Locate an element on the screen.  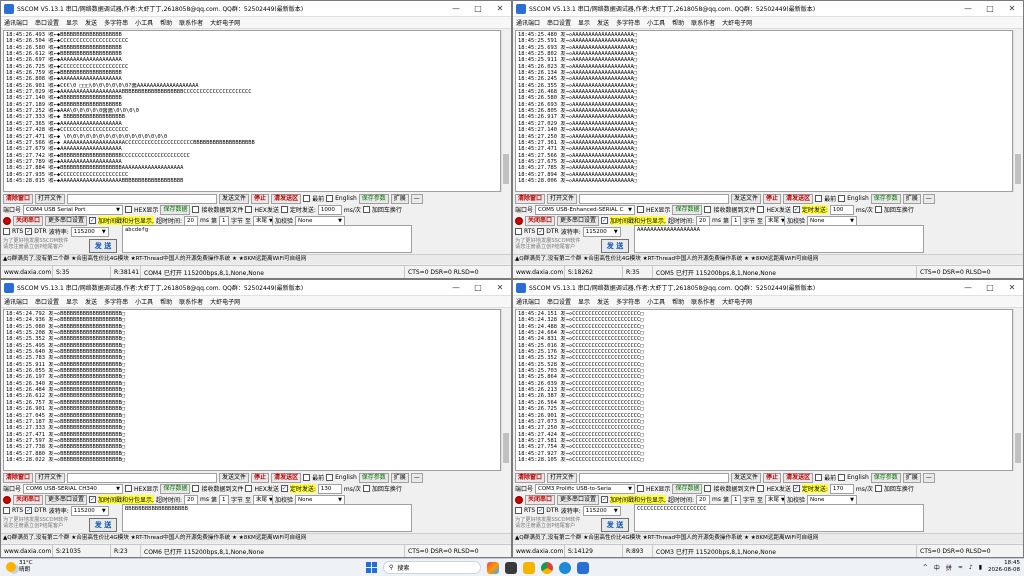
ime-mode: 中 is located at coordinates (937, 567).